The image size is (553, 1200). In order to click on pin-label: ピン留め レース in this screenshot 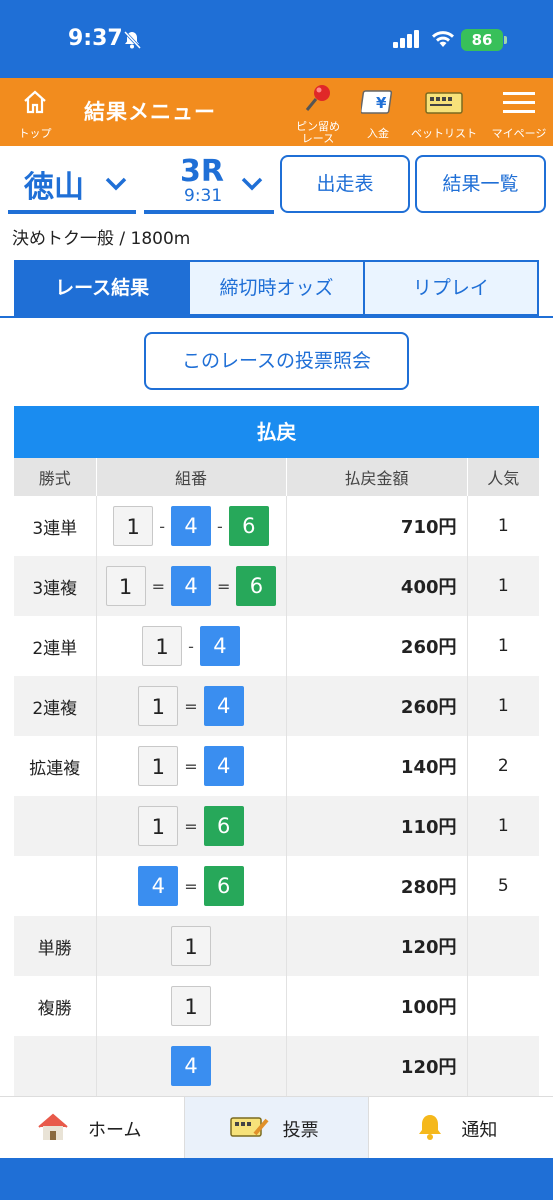, I will do `click(318, 133)`.